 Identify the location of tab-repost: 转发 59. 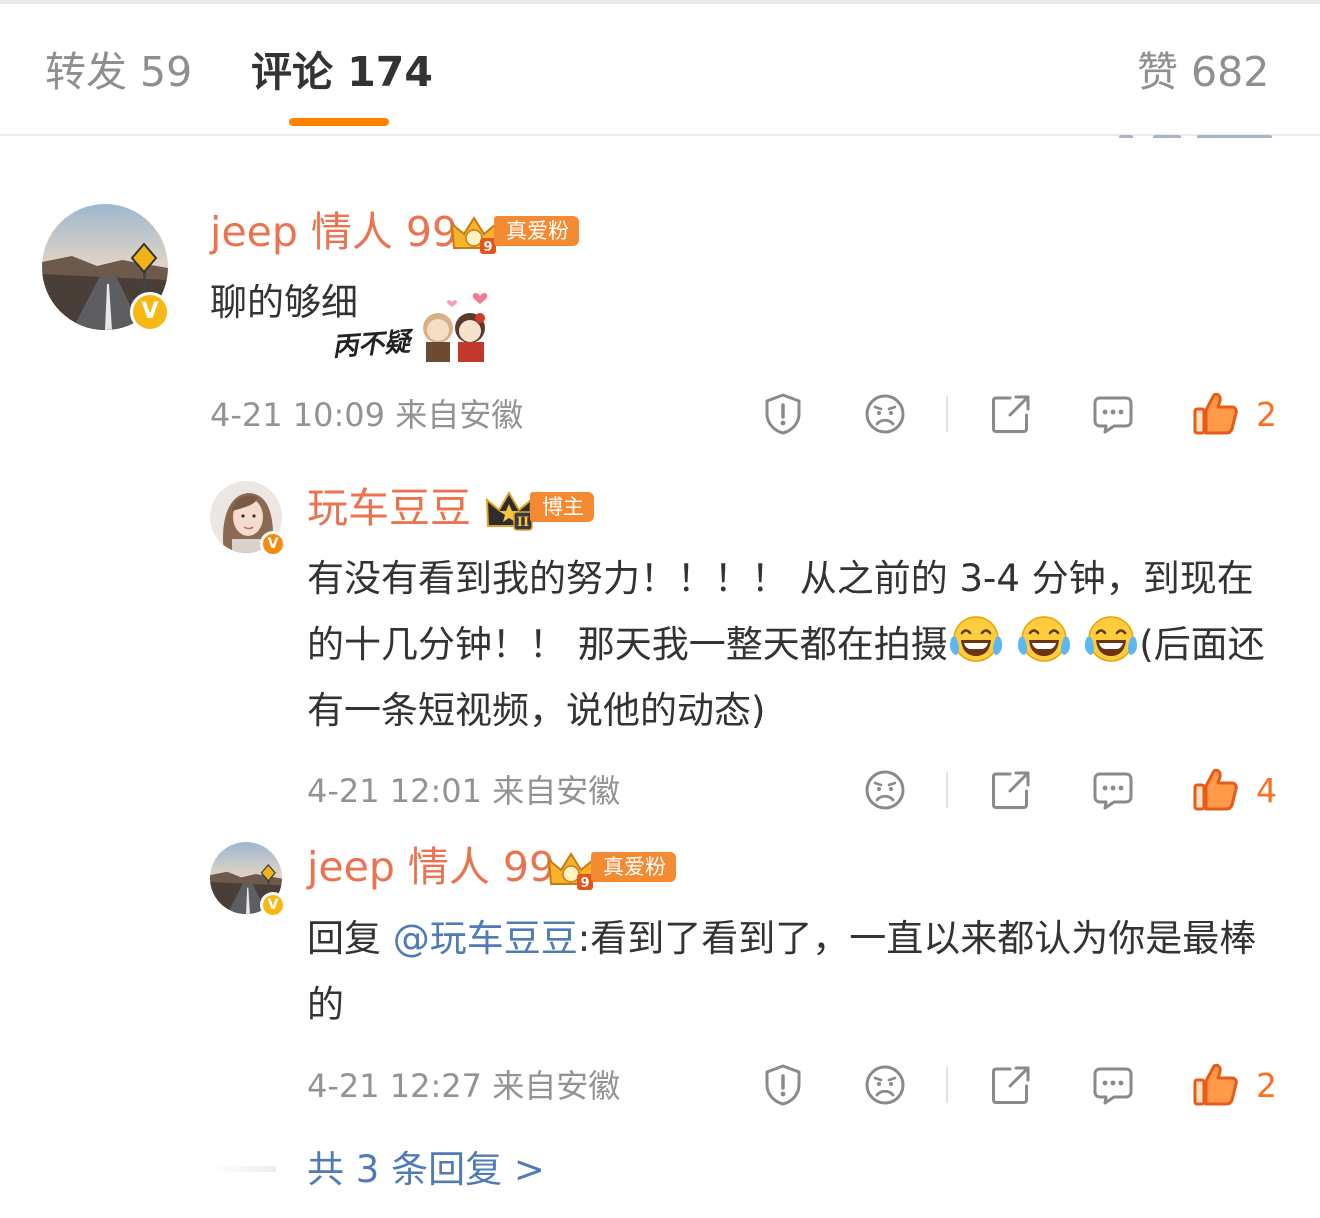
(118, 72).